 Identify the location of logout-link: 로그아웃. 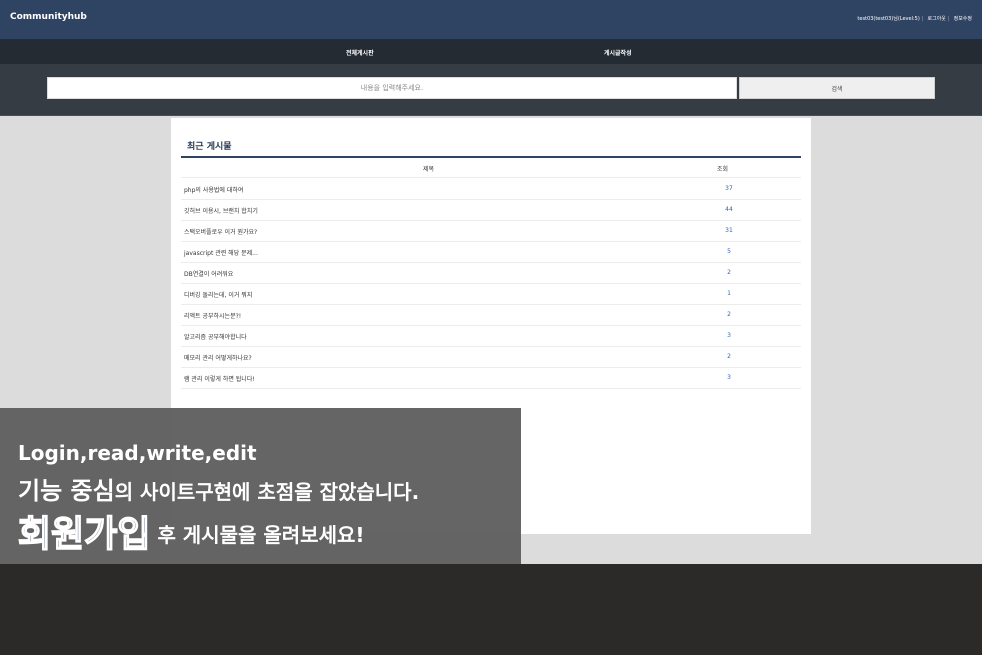
(937, 19).